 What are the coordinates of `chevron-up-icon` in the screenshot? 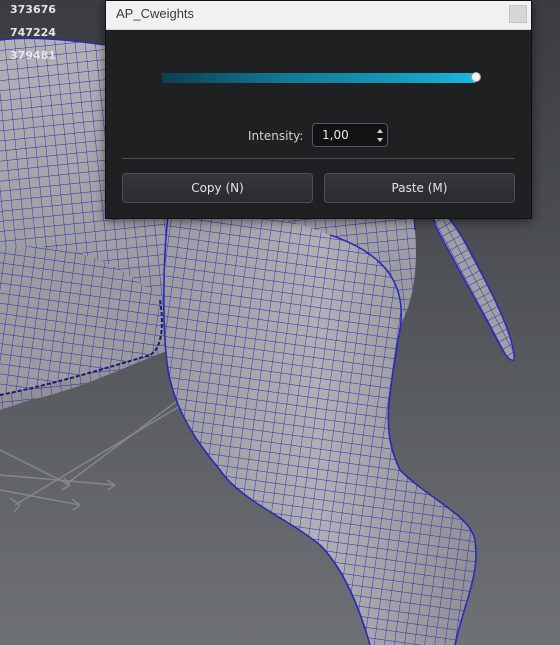 It's located at (380, 131).